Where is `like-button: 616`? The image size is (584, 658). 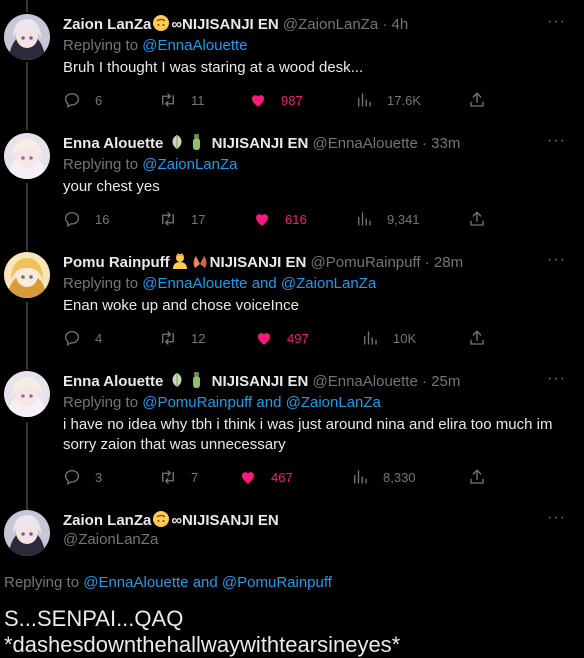 like-button: 616 is located at coordinates (280, 219).